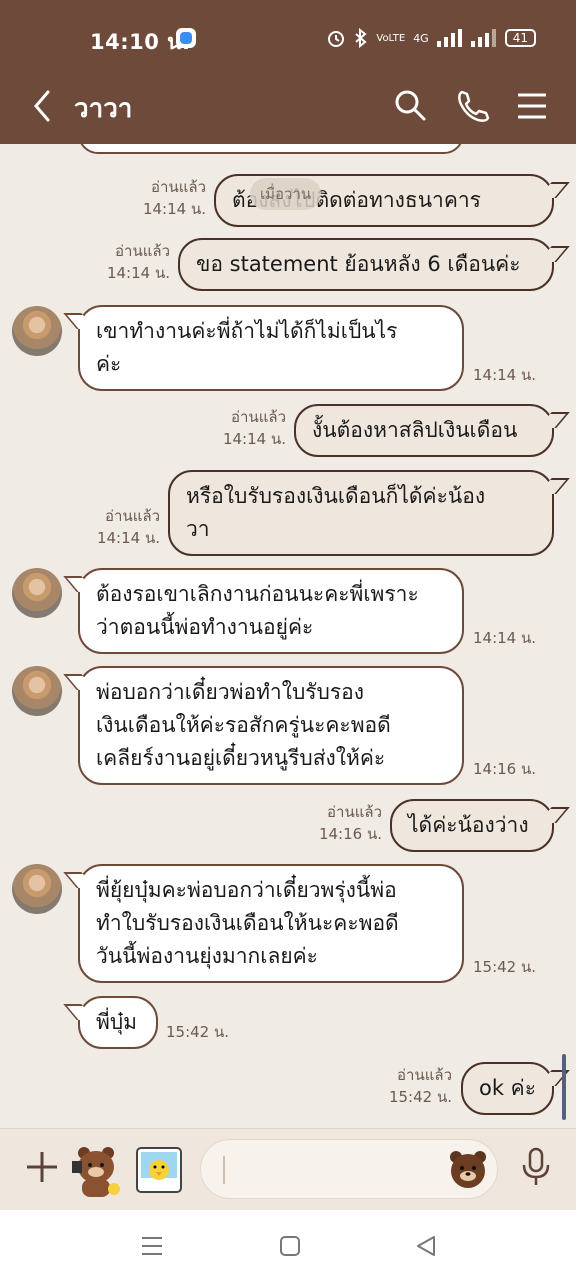 This screenshot has height=1280, width=576. What do you see at coordinates (358, 264) in the screenshot?
I see `message-text: ขอ statement ย้อนหลัง 6 เดือนค่ะ` at bounding box center [358, 264].